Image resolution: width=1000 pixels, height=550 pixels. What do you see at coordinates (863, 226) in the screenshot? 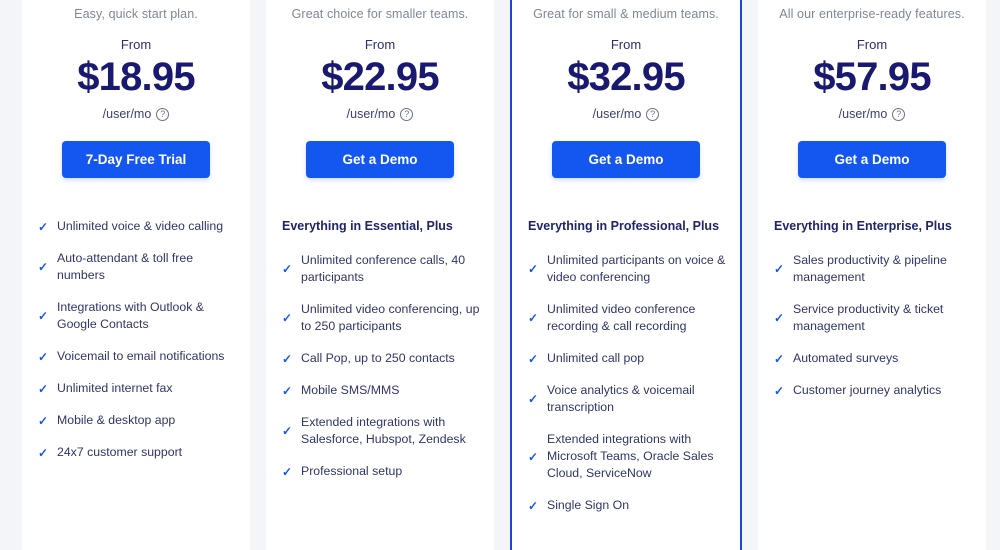
I see `feature-list-heading: Everything in Enterprise, Plus` at bounding box center [863, 226].